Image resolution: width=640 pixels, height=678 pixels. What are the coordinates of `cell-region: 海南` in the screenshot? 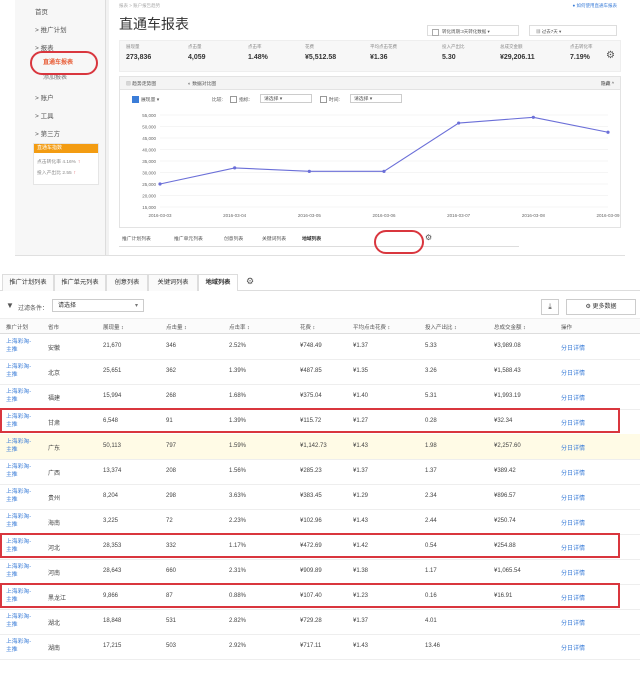 It's located at (54, 524).